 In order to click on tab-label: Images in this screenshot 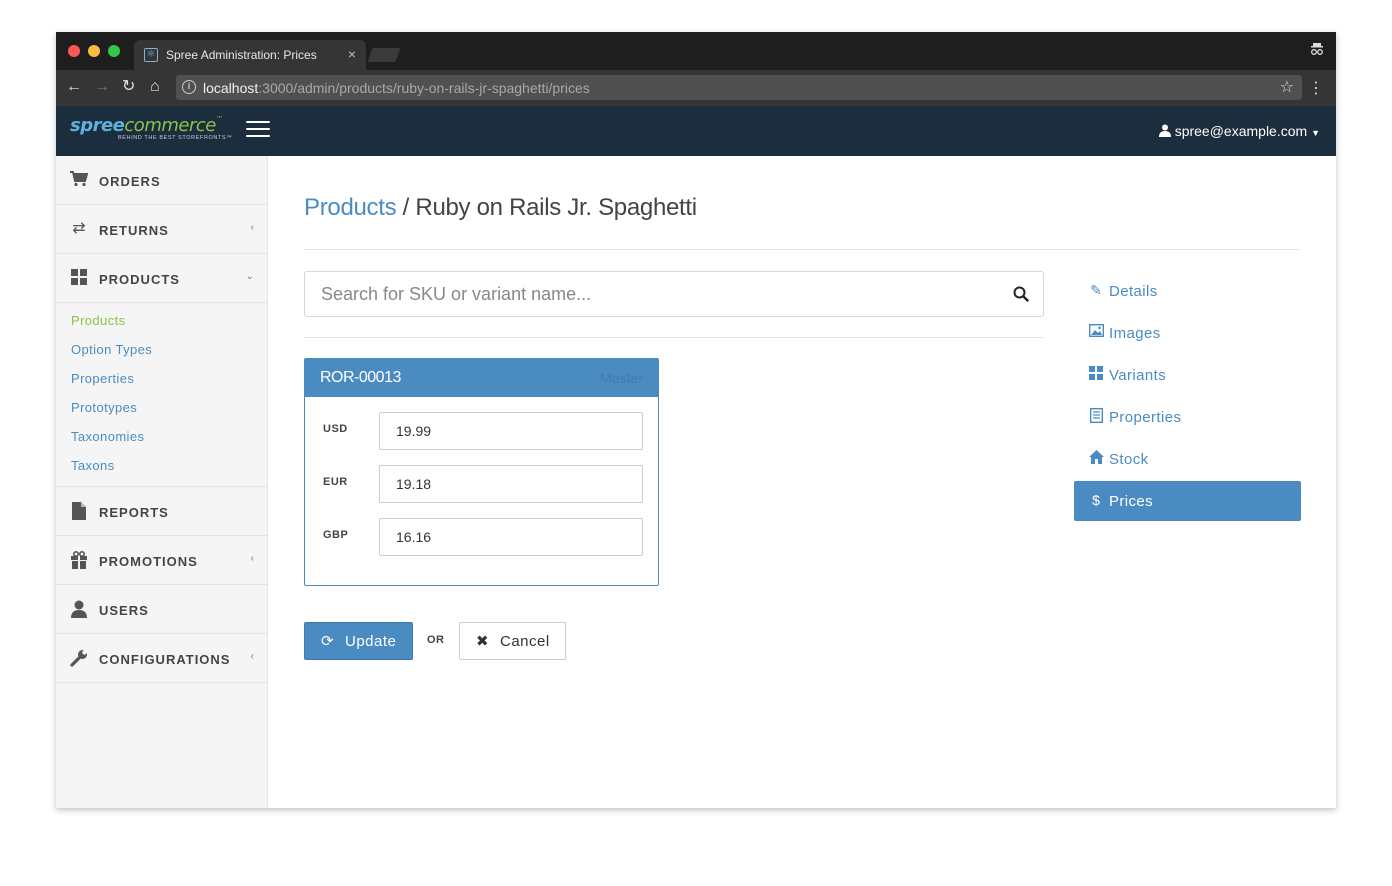, I will do `click(1135, 333)`.